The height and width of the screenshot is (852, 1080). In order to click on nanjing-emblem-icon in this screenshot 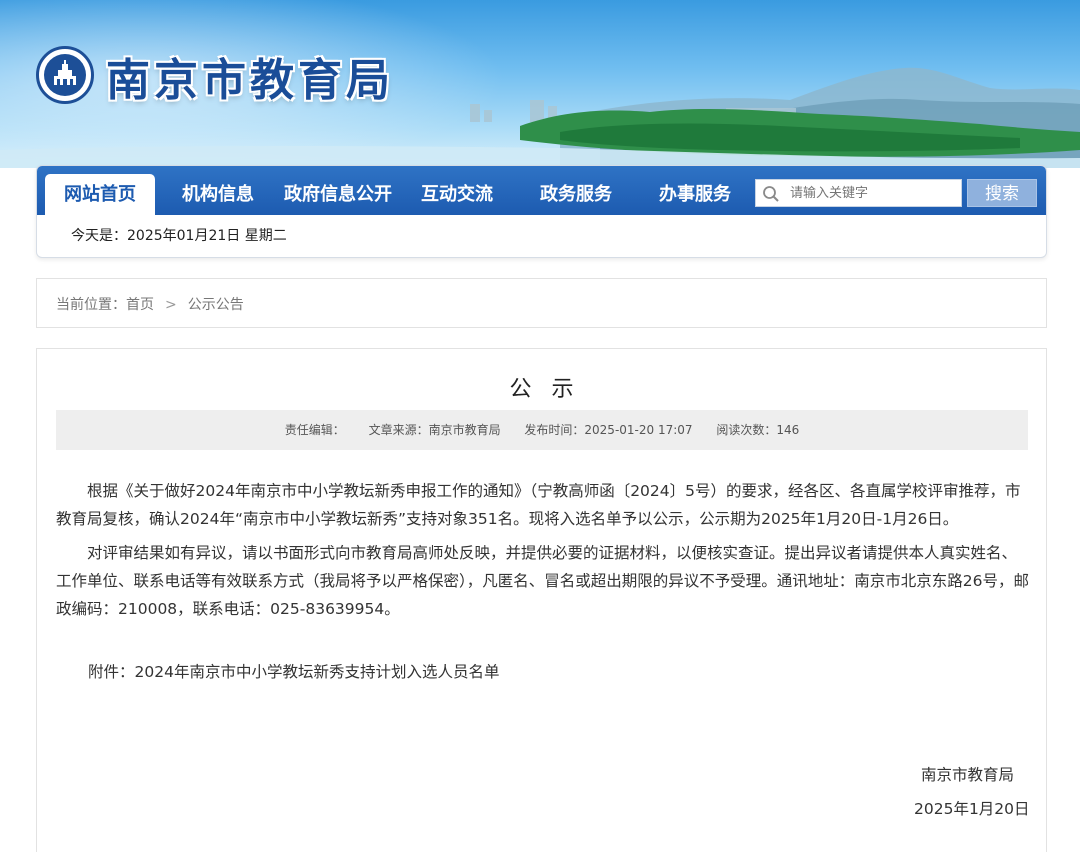, I will do `click(65, 75)`.